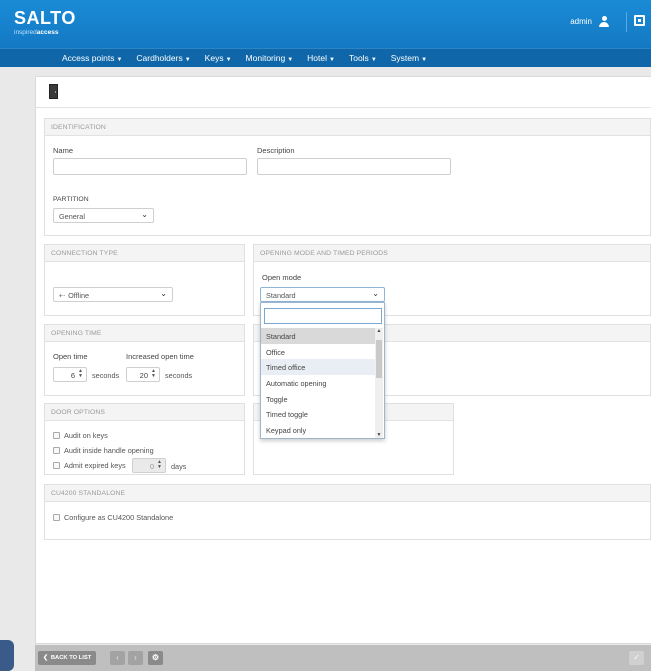 The height and width of the screenshot is (671, 651). I want to click on side-widget, so click(7, 655).